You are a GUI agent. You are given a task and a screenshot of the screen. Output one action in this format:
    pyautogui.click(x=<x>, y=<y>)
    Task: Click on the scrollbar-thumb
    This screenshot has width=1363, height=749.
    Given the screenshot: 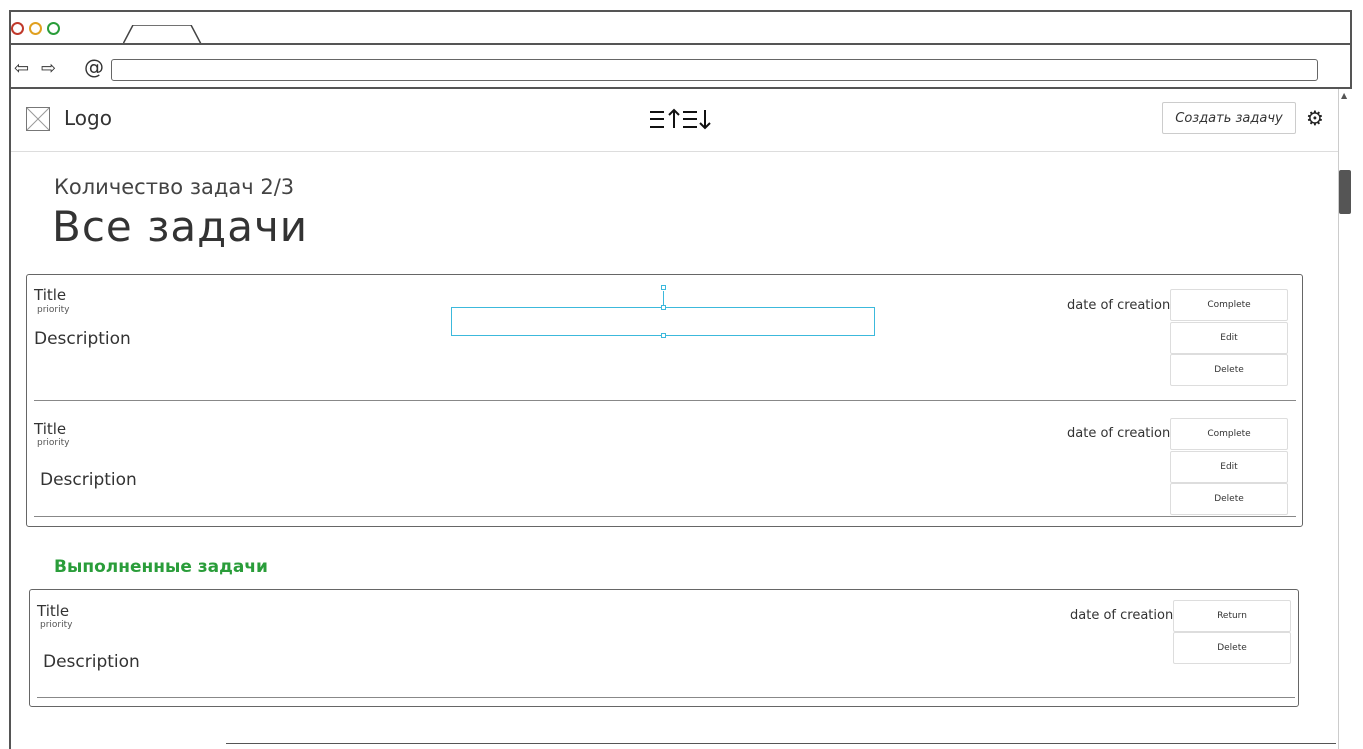 What is the action you would take?
    pyautogui.click(x=1345, y=192)
    